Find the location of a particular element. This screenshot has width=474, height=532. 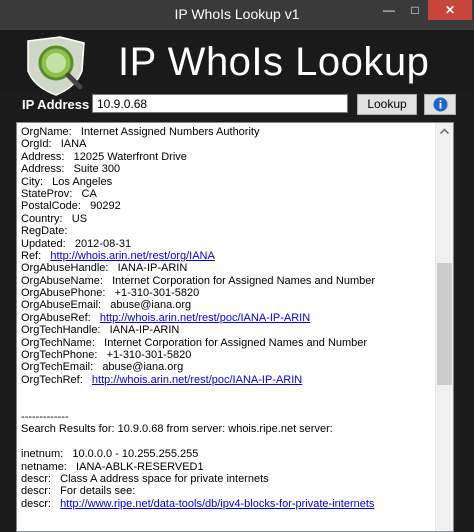

scroll-thumb is located at coordinates (444, 324).